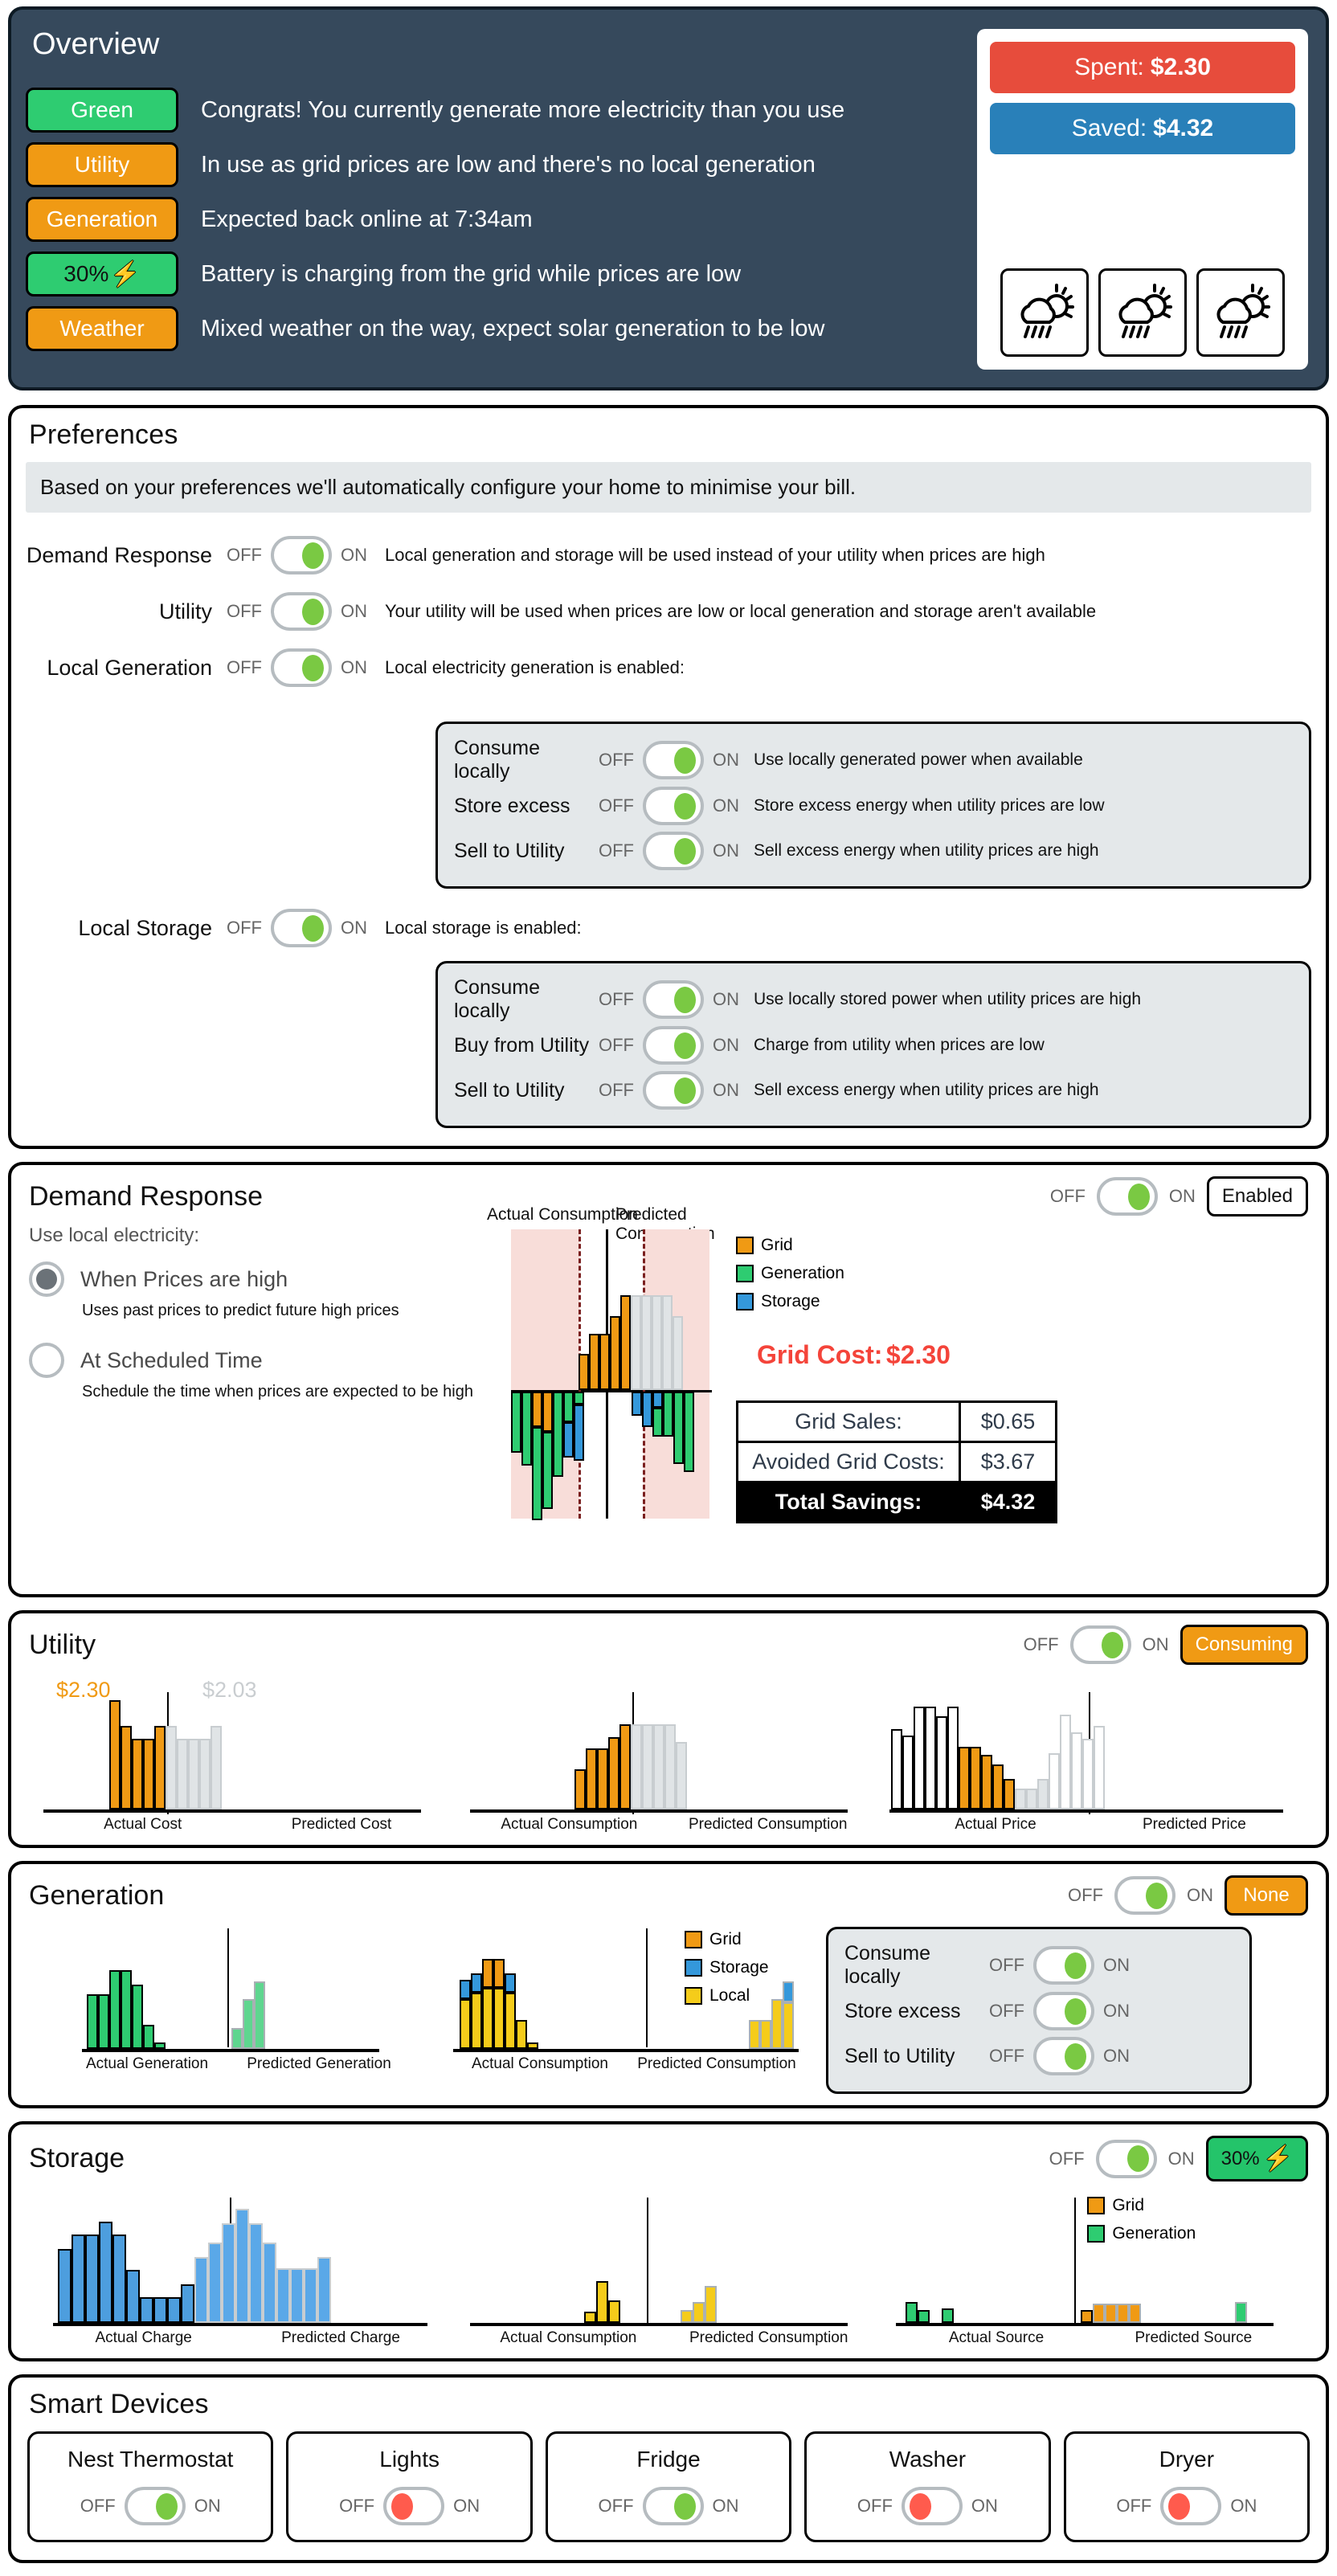  I want to click on toggle-dryer: OFF ON, so click(1186, 2506).